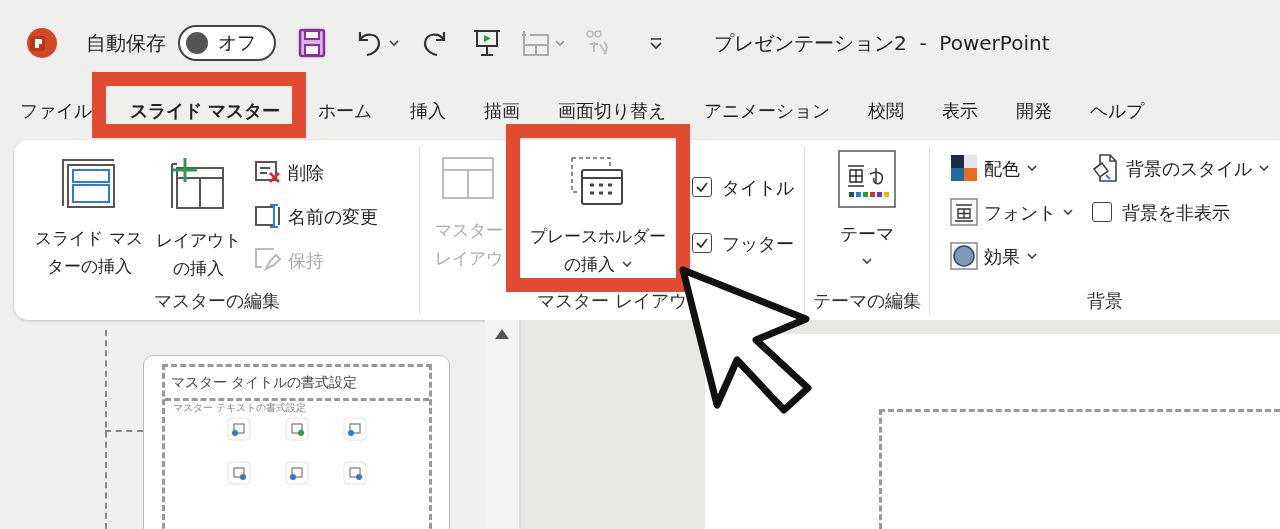  What do you see at coordinates (469, 179) in the screenshot?
I see `layout-icon` at bounding box center [469, 179].